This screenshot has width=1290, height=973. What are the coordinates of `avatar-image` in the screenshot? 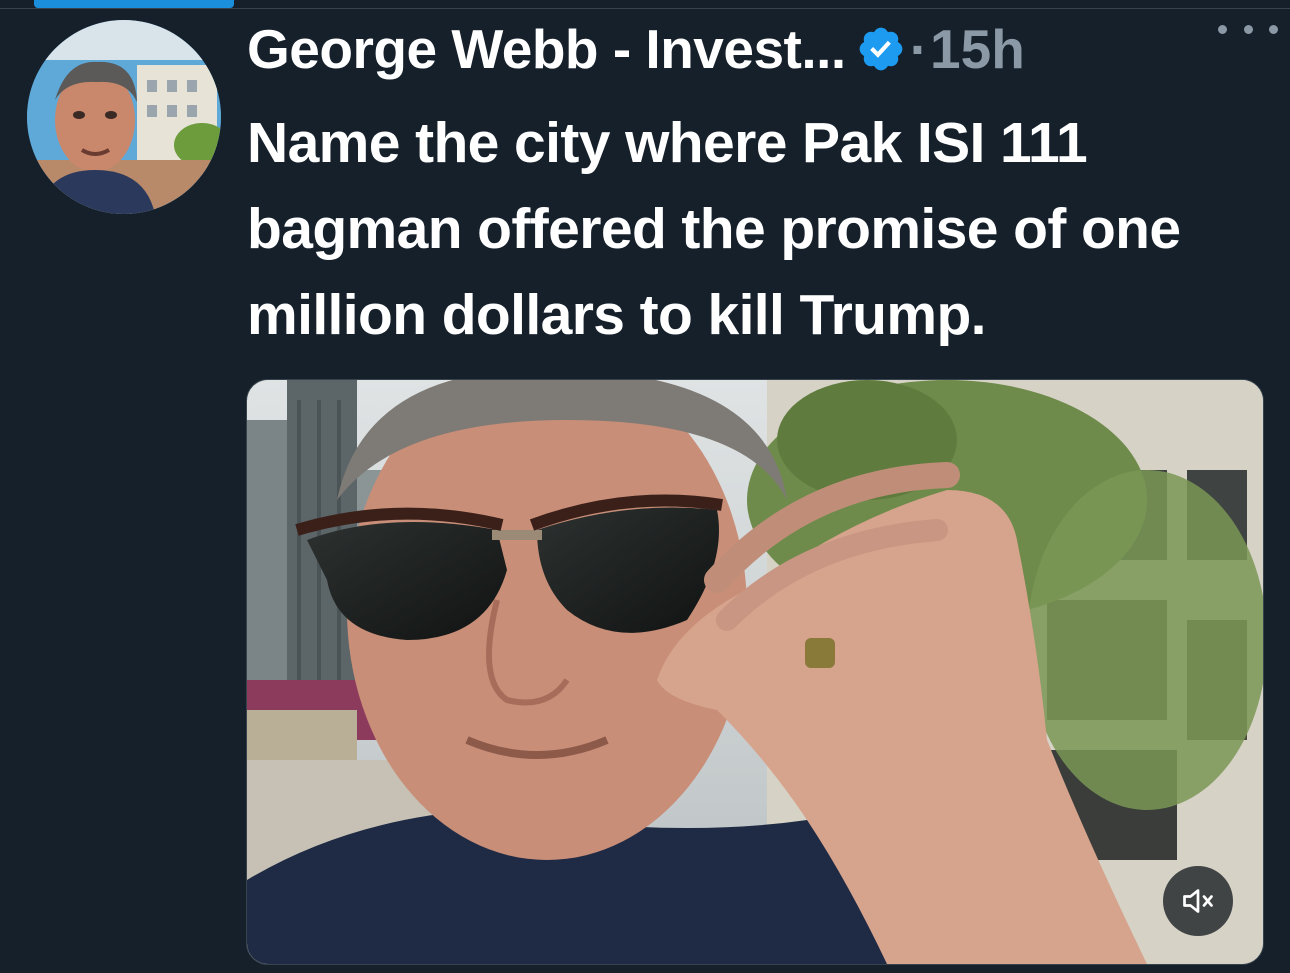 It's located at (124, 117).